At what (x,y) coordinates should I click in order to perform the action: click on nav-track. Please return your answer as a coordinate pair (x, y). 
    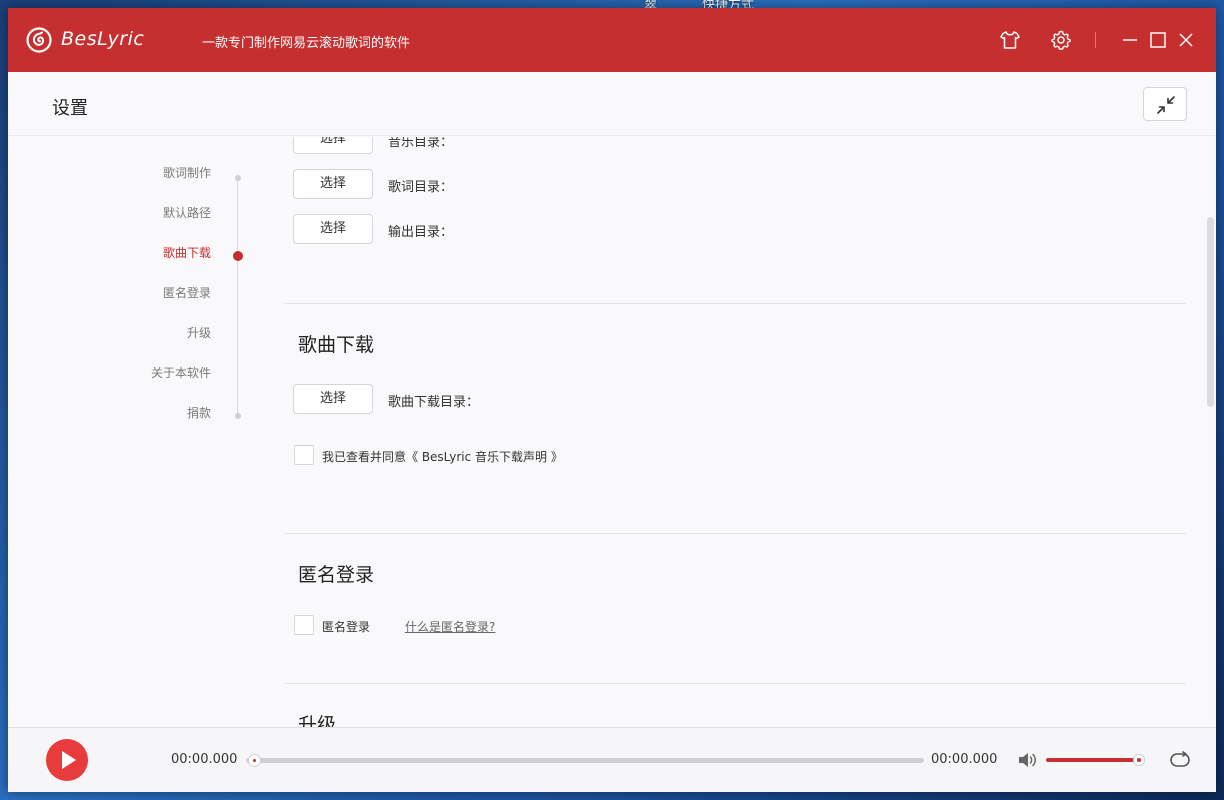
    Looking at the image, I should click on (237, 297).